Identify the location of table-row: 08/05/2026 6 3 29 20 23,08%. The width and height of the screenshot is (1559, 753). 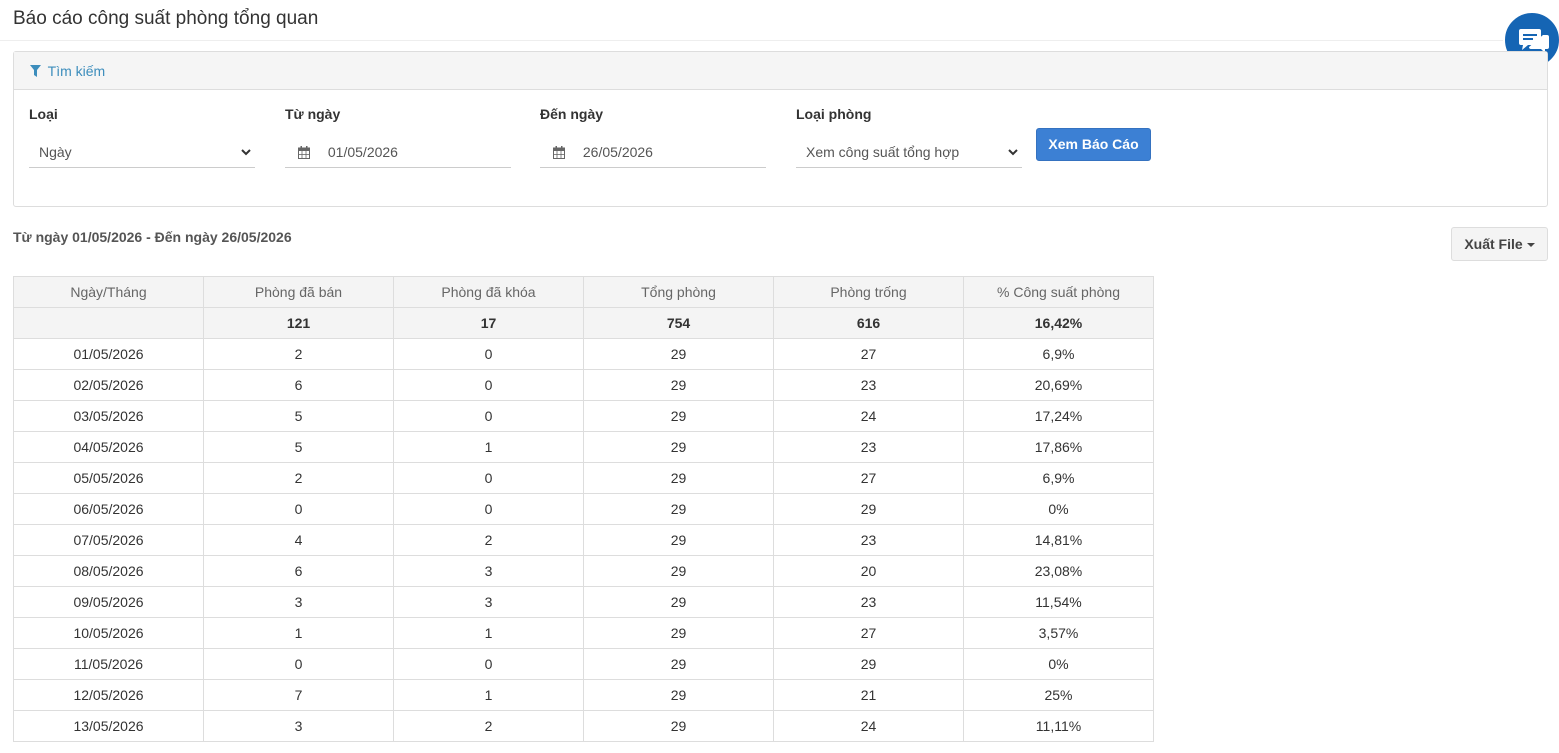
(583, 571).